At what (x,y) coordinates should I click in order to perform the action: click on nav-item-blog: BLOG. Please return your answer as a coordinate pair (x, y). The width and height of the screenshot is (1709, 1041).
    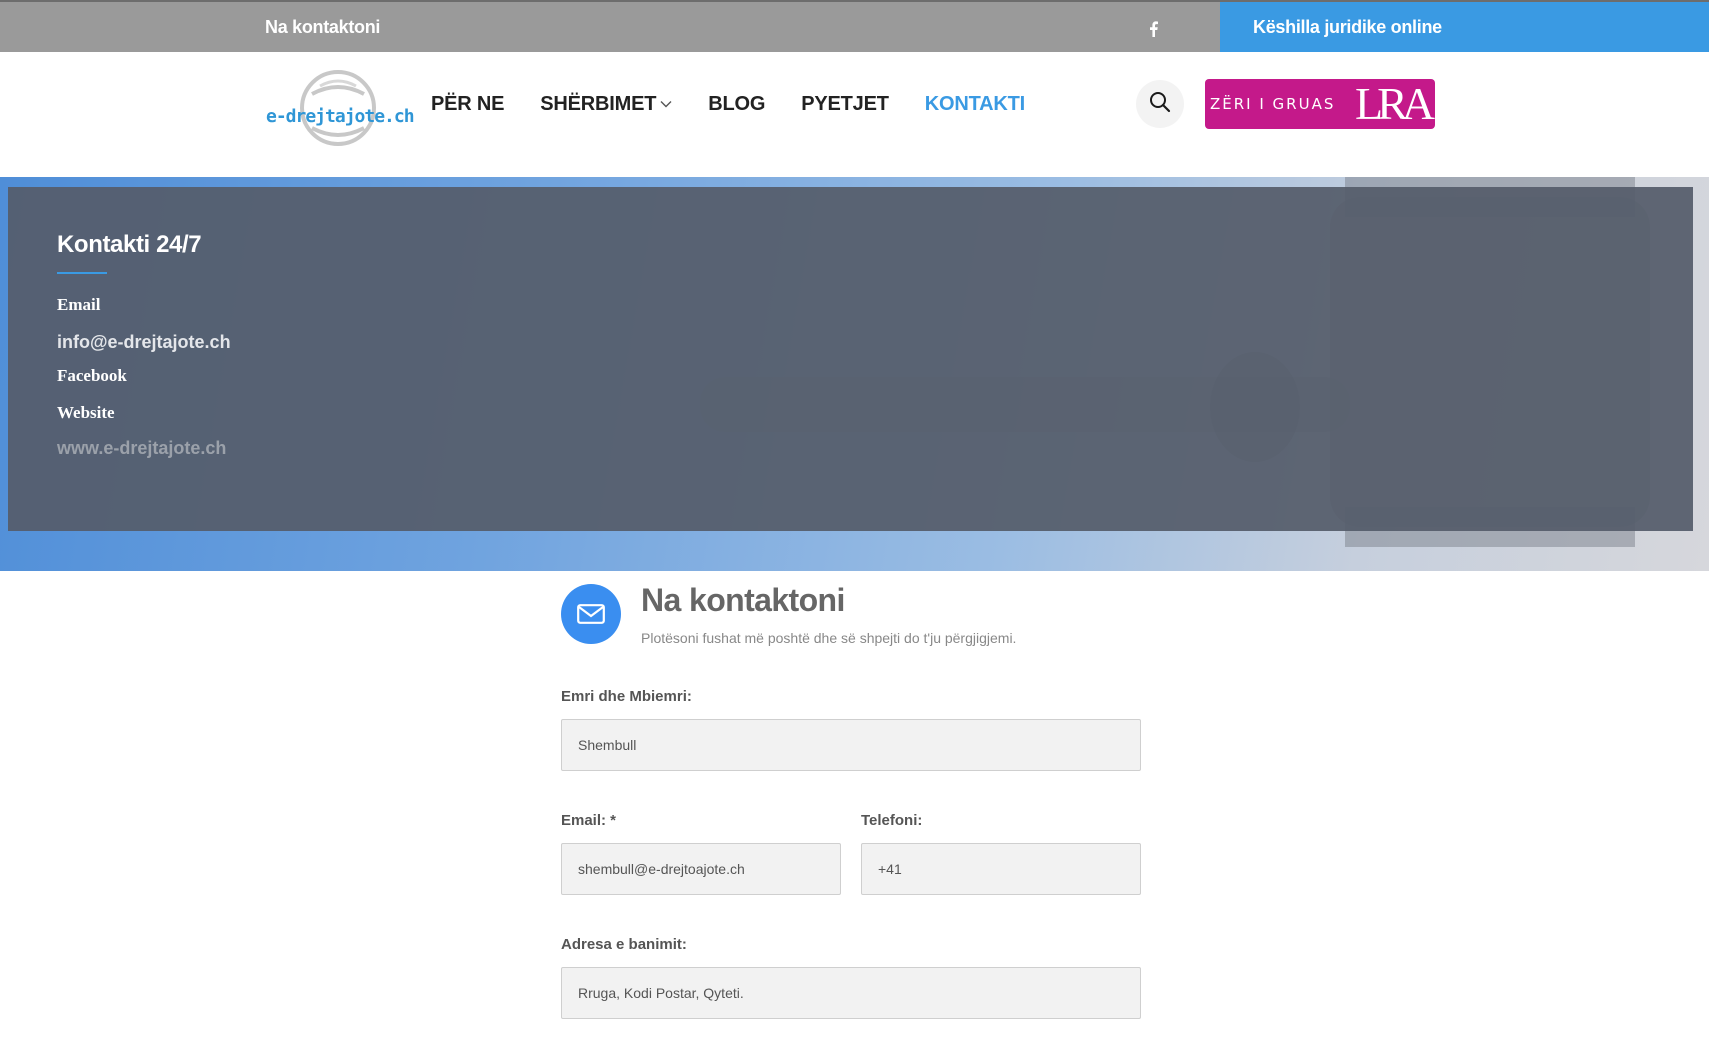
    Looking at the image, I should click on (736, 104).